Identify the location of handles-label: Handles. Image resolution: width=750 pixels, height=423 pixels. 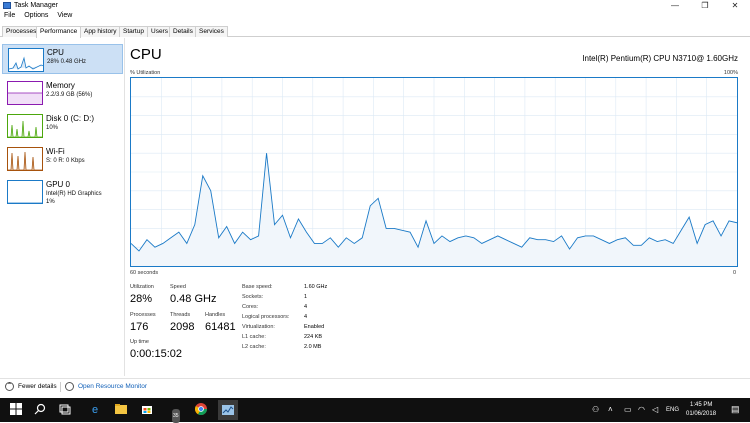
(215, 315).